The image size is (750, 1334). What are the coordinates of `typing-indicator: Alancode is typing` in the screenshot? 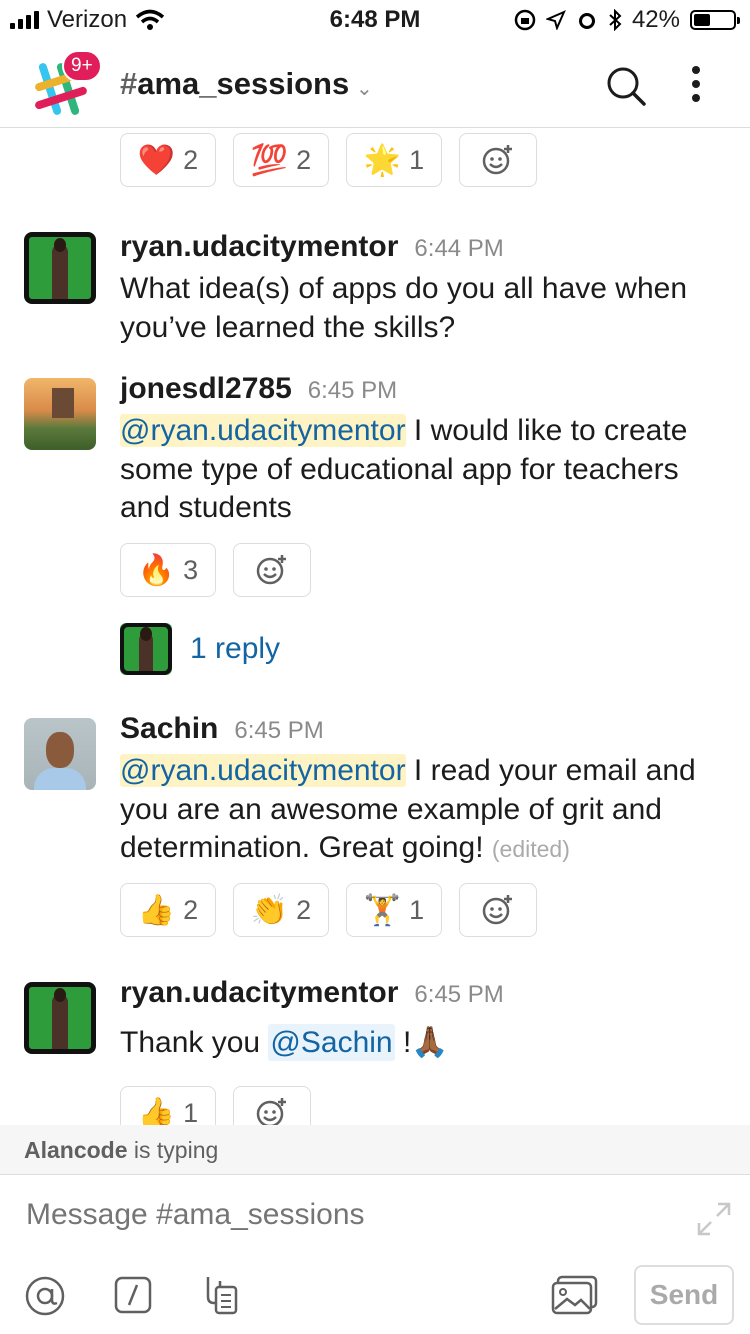 It's located at (375, 1150).